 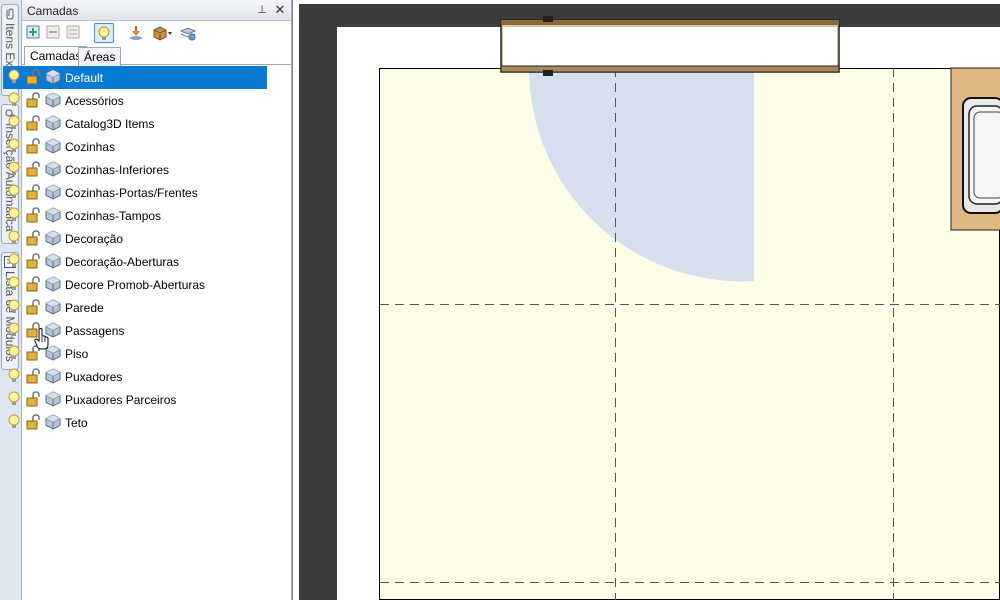 I want to click on layer-row: Decoração-Aberturas, so click(x=135, y=261).